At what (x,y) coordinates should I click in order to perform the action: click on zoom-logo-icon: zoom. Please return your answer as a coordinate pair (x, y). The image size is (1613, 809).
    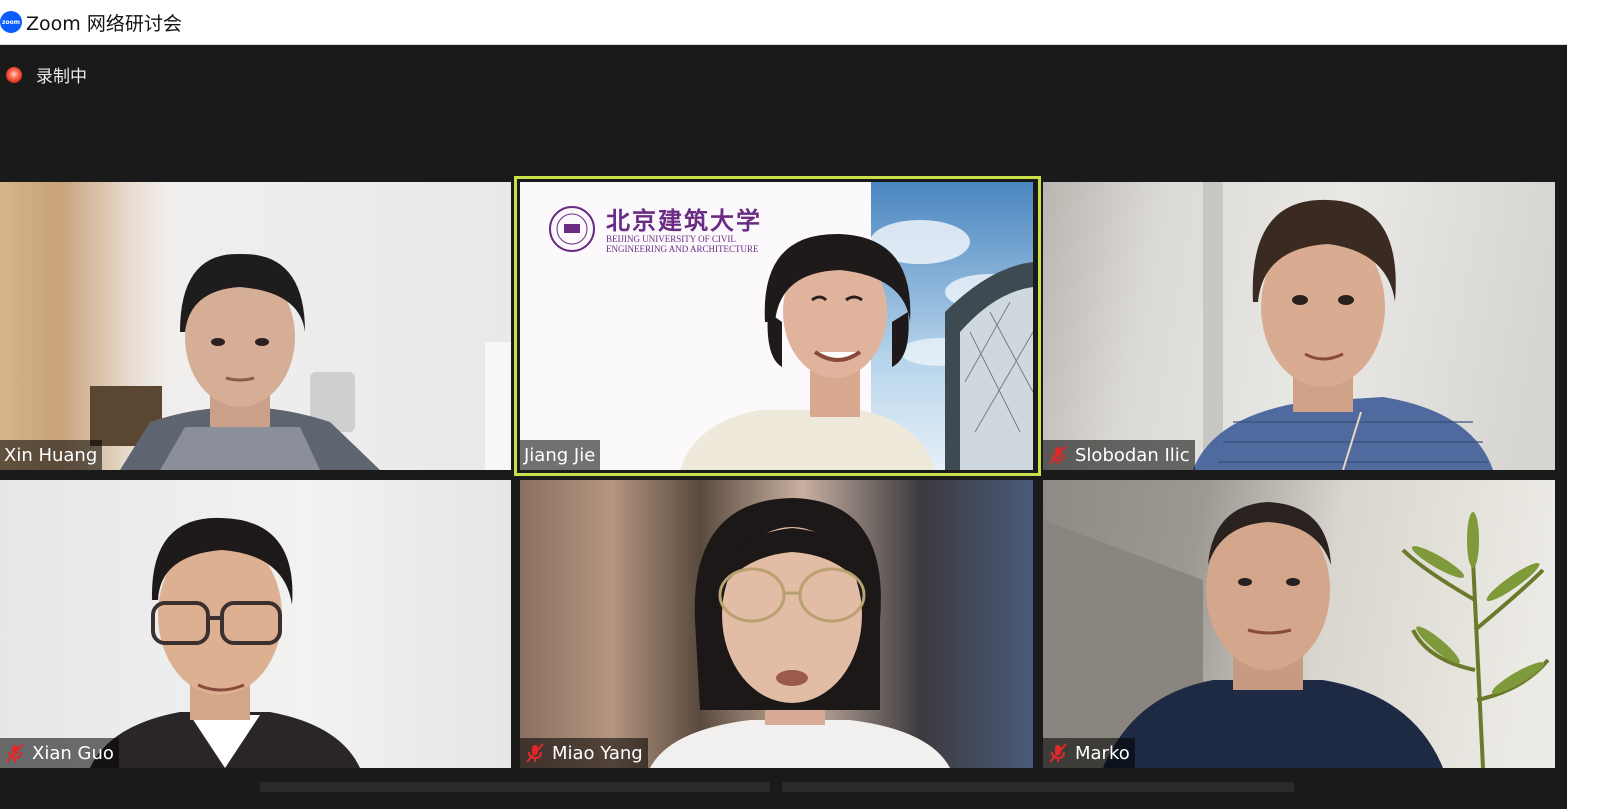
    Looking at the image, I should click on (11, 22).